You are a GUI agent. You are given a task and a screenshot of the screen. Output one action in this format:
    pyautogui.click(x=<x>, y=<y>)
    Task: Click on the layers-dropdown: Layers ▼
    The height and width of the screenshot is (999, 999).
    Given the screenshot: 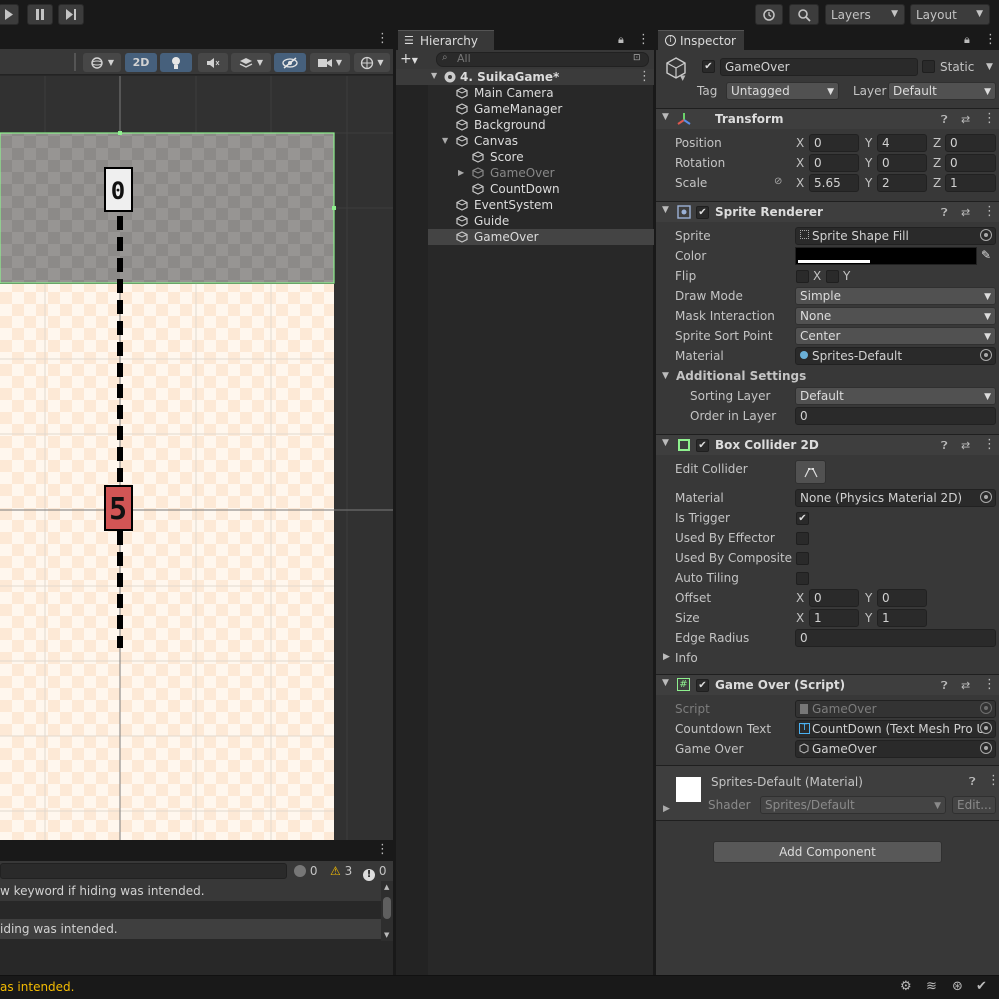 What is the action you would take?
    pyautogui.click(x=865, y=14)
    